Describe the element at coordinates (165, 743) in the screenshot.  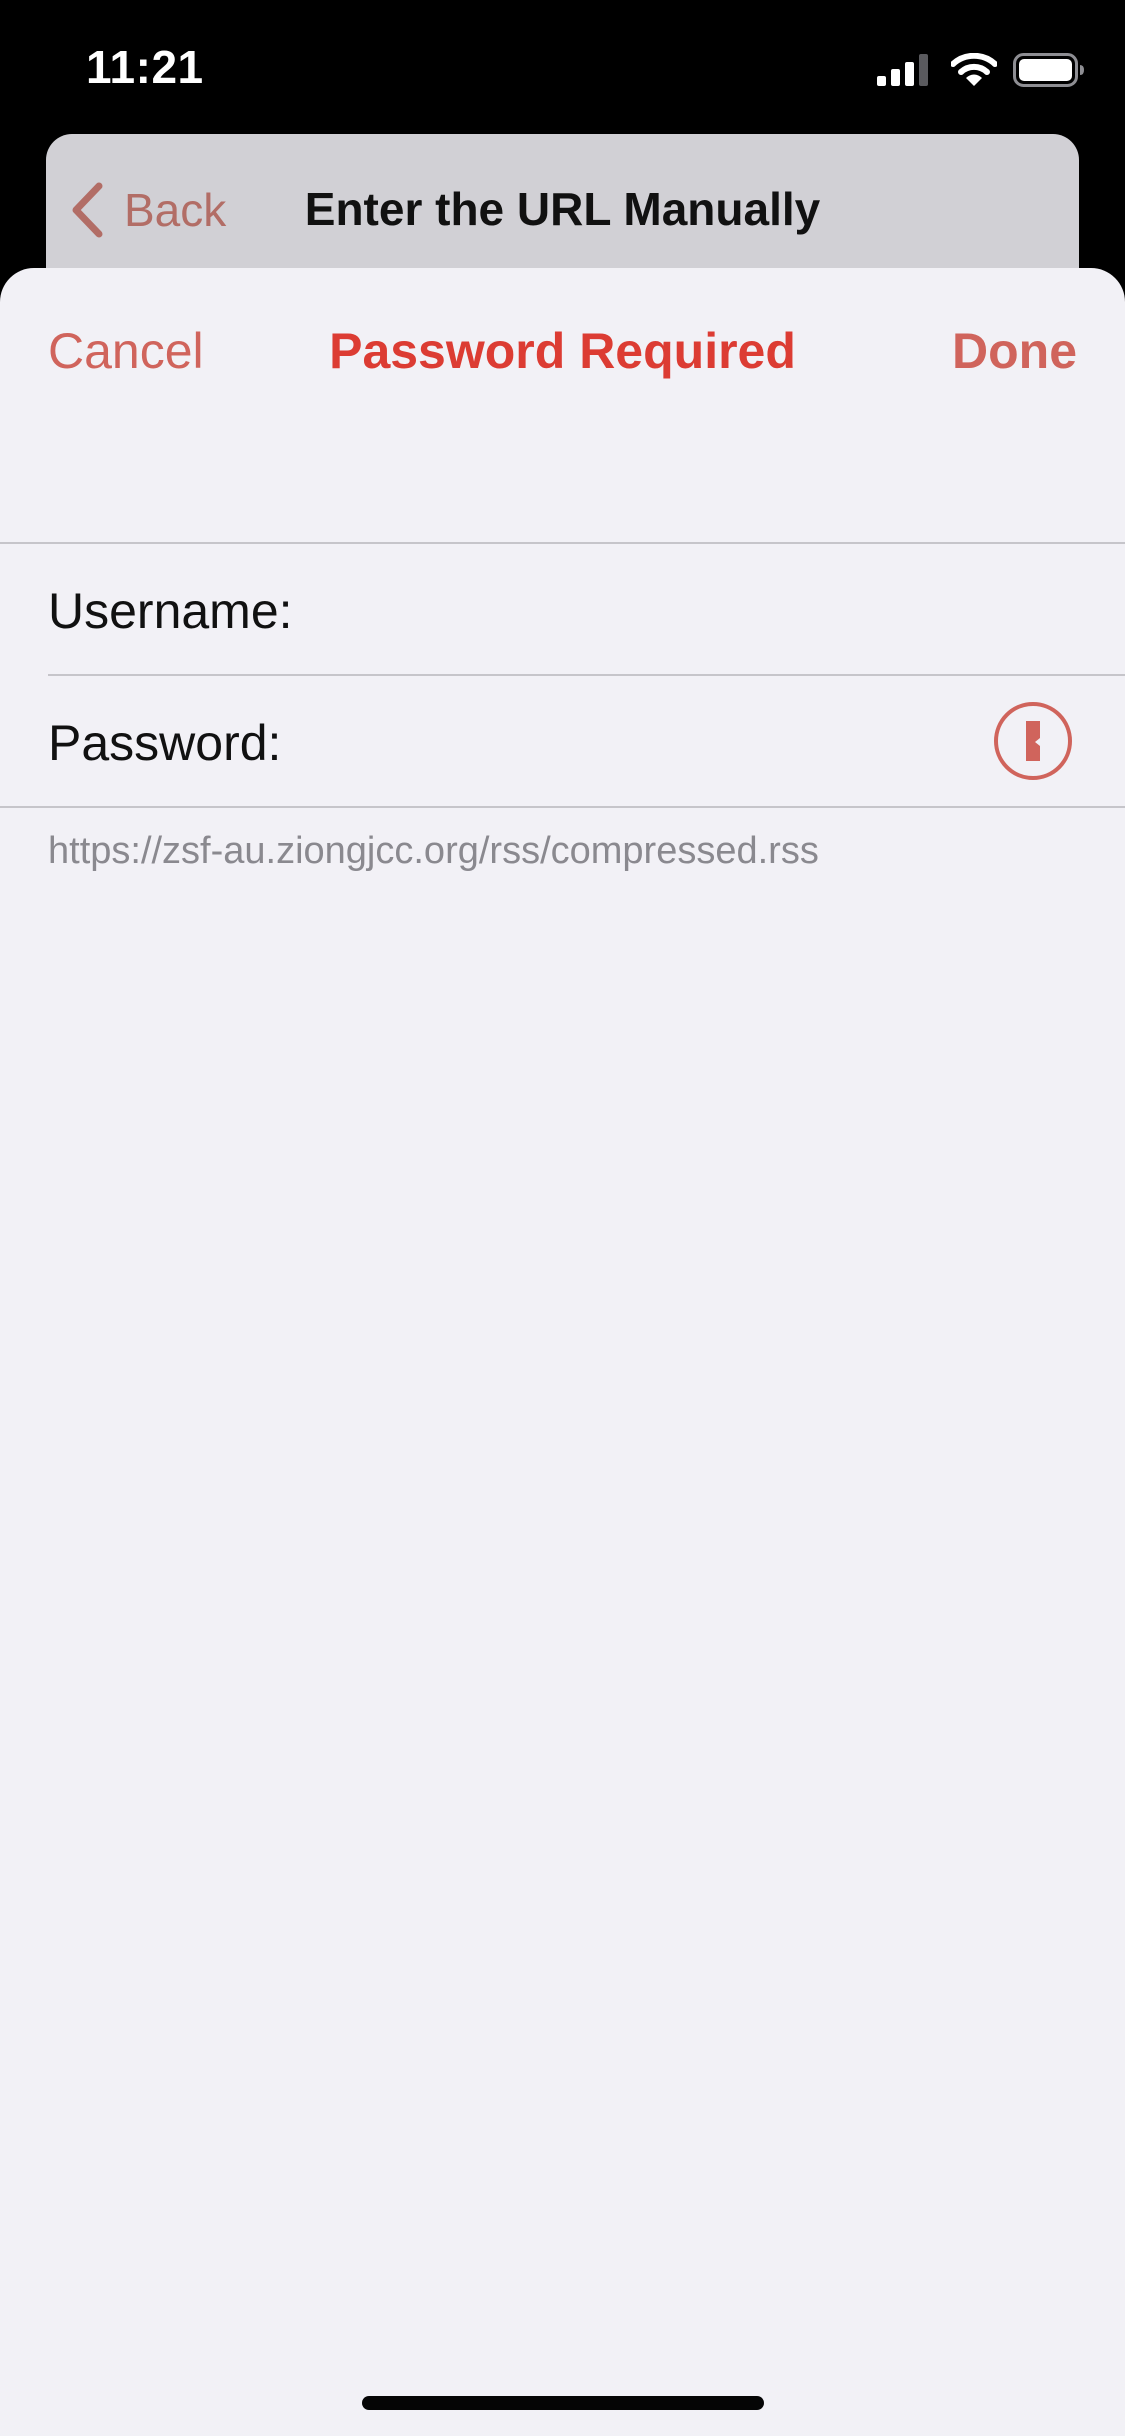
I see `password-label: Password:` at that location.